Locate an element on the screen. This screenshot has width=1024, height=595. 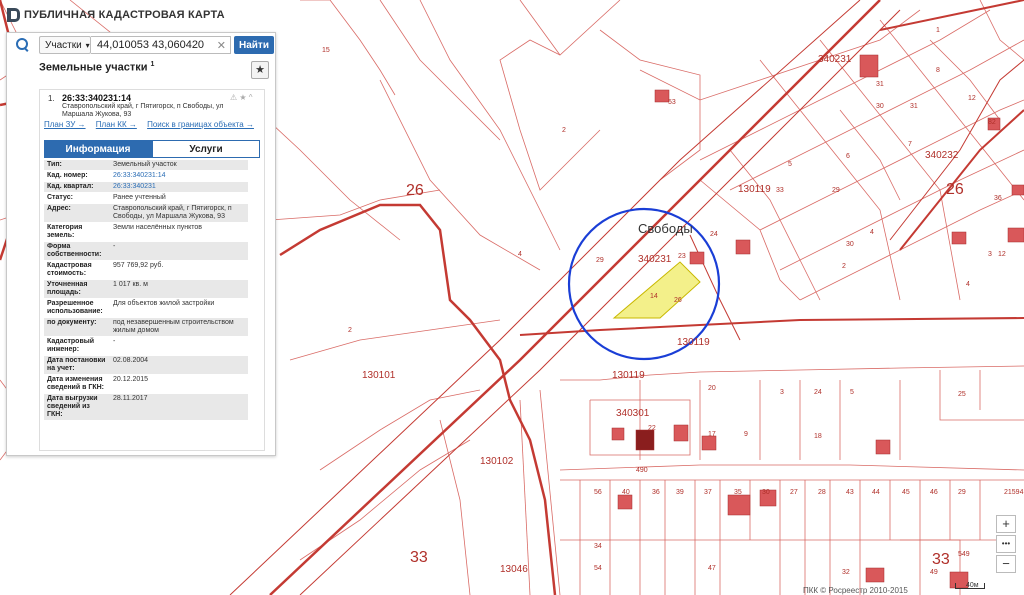
quarter-label: 130101 is located at coordinates (379, 375).